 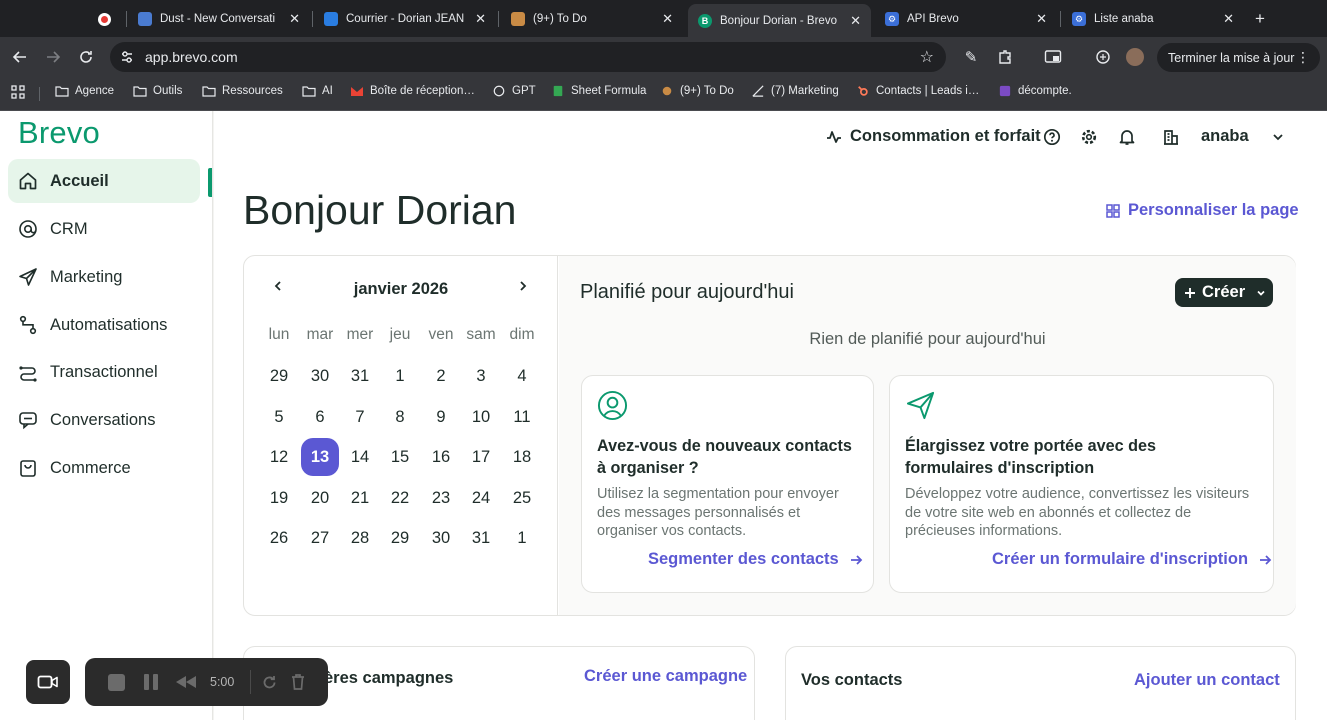 What do you see at coordinates (971, 57) in the screenshot?
I see `pen-icon: ✎` at bounding box center [971, 57].